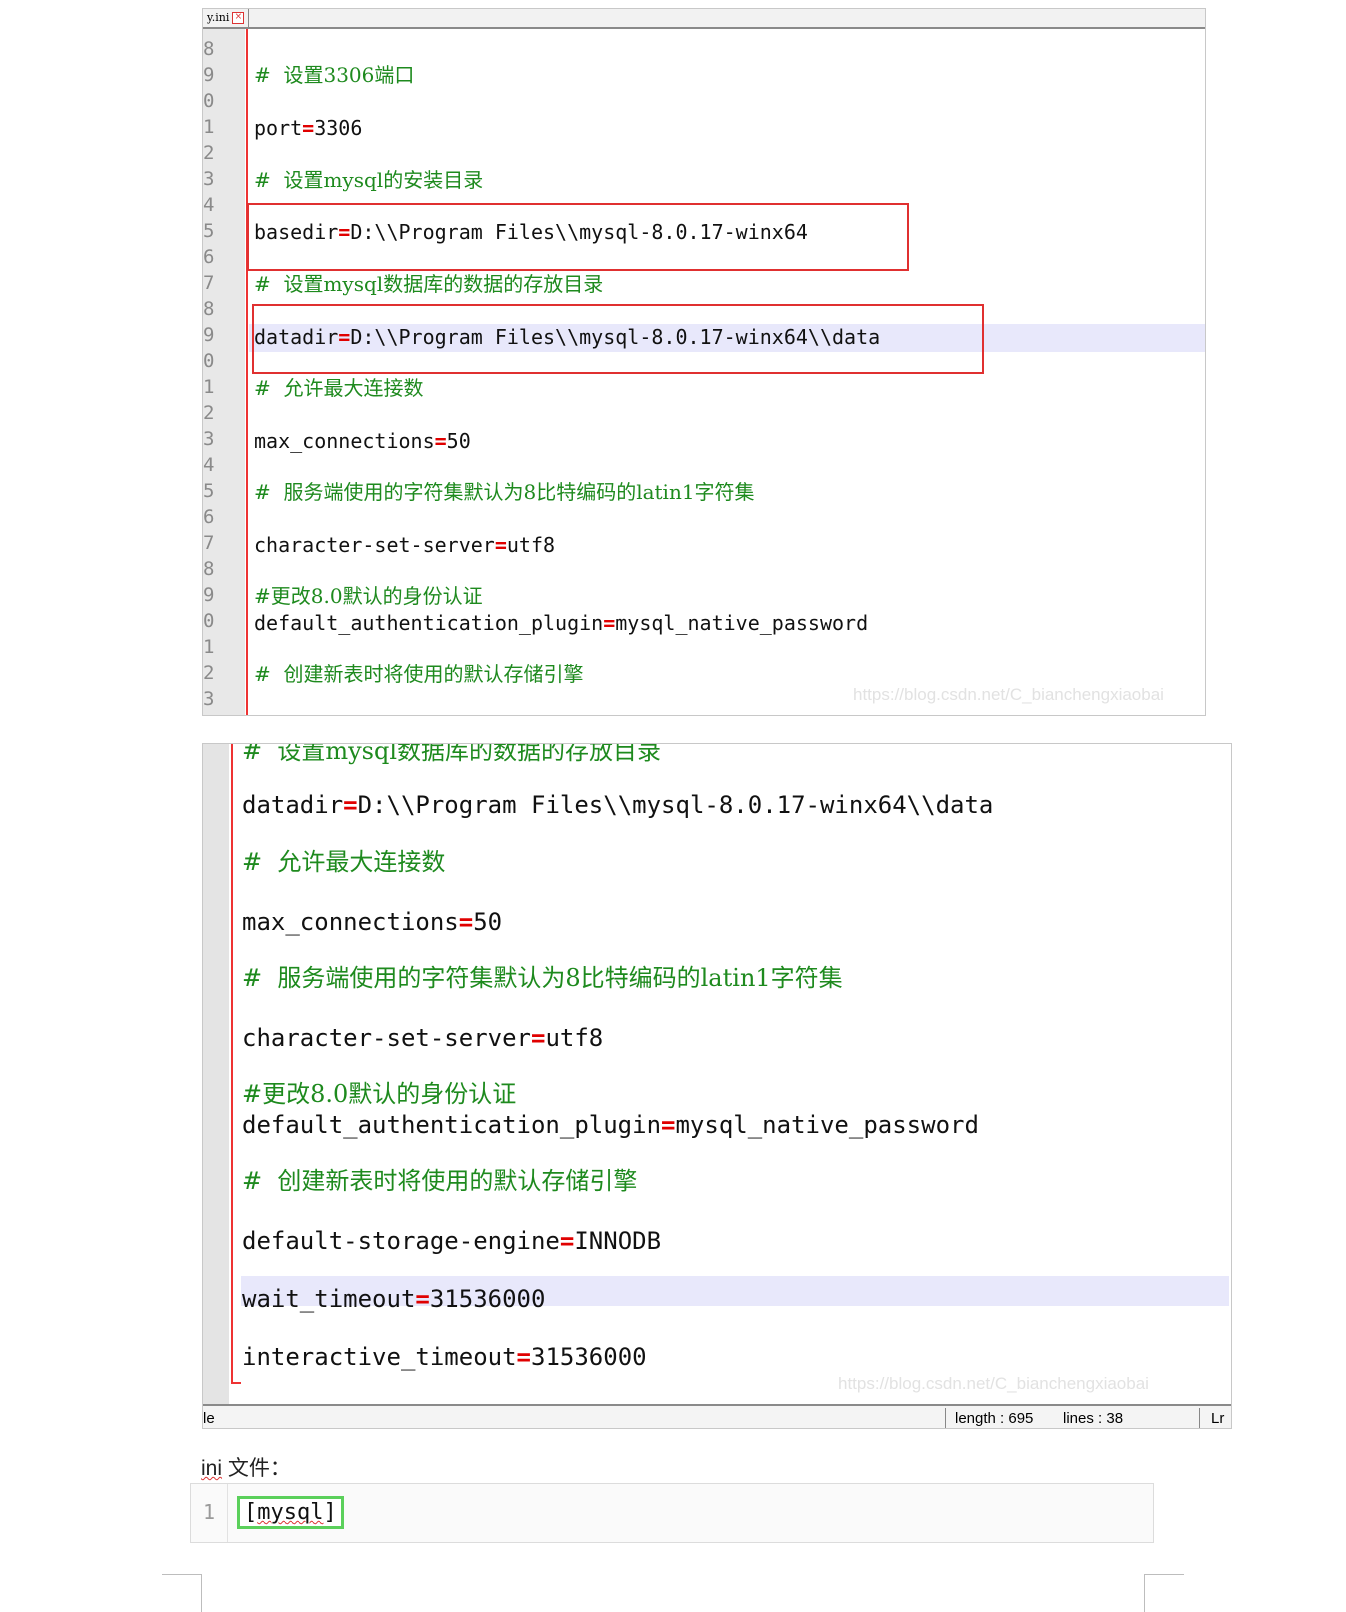 The image size is (1346, 1612). Describe the element at coordinates (290, 1512) in the screenshot. I see `code-block-line: [mysql]` at that location.